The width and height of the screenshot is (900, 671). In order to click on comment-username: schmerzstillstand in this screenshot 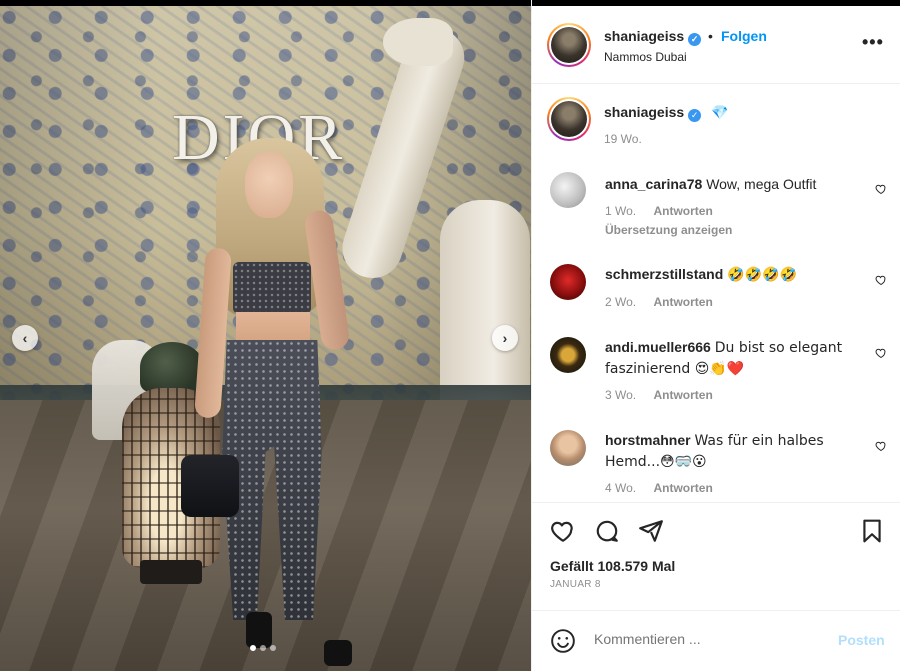, I will do `click(664, 274)`.